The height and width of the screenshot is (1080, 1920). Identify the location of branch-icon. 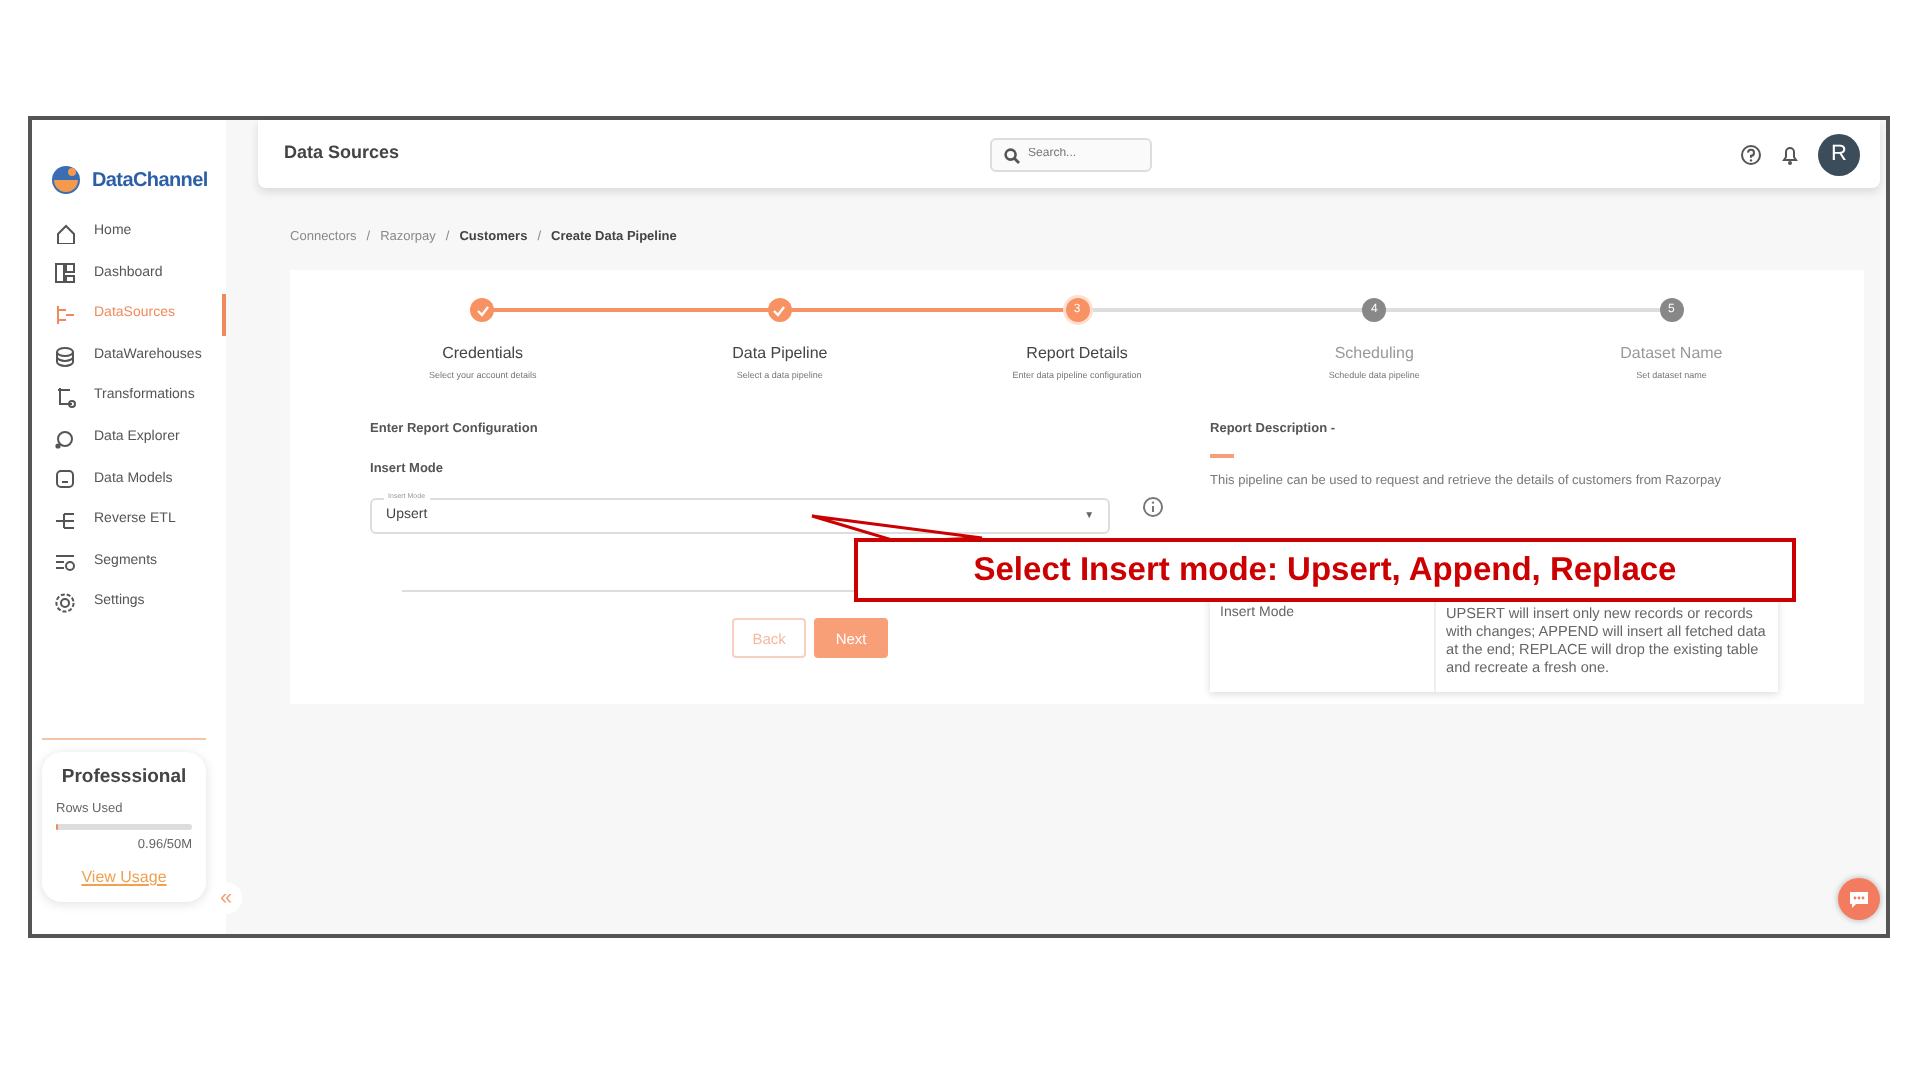
(65, 520).